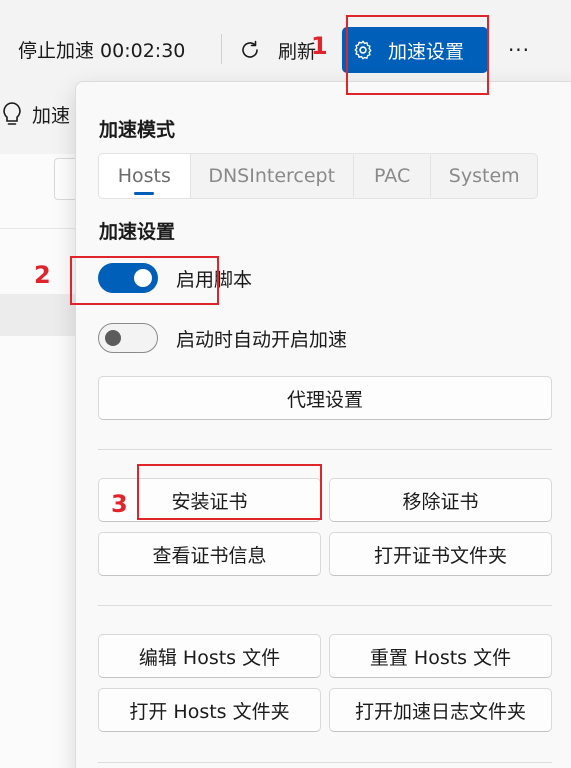 The height and width of the screenshot is (768, 571). What do you see at coordinates (519, 50) in the screenshot?
I see `more-options-button: ···` at bounding box center [519, 50].